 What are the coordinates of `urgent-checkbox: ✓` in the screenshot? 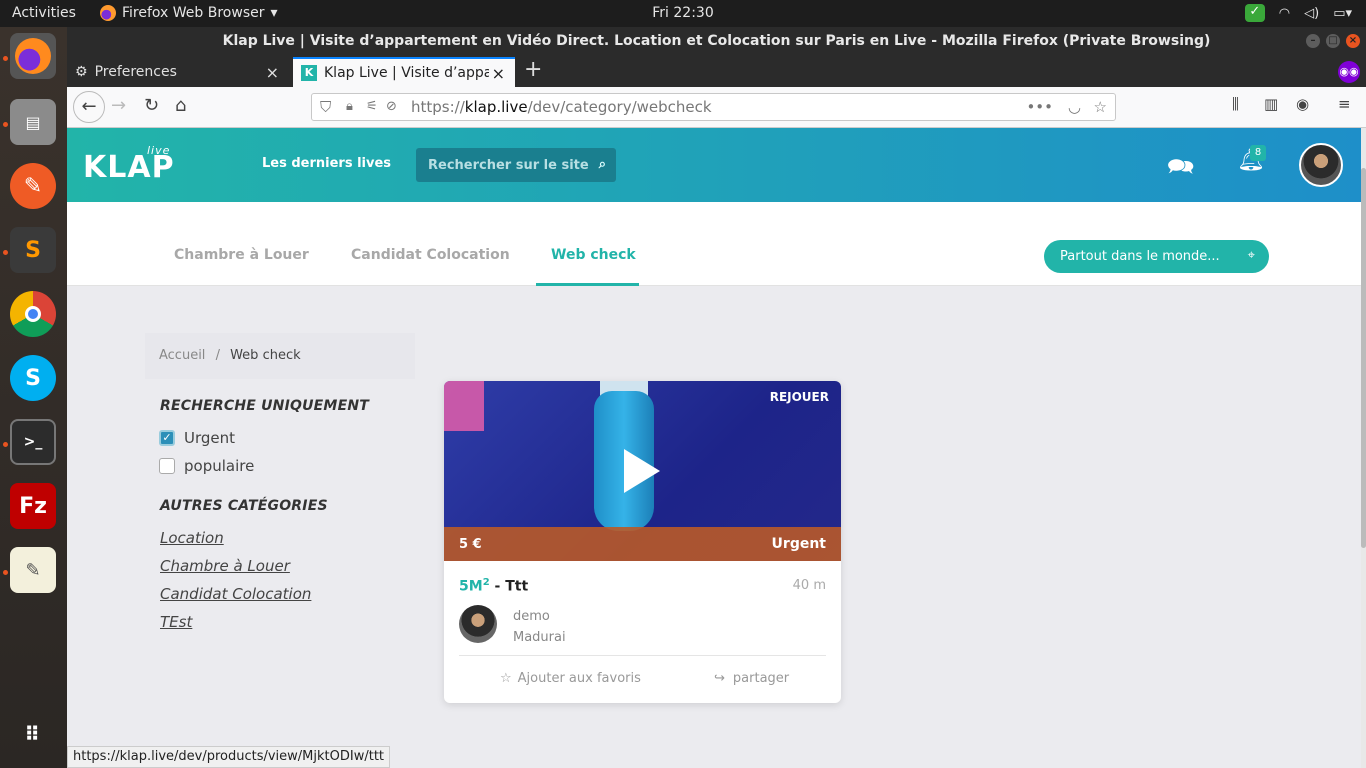 It's located at (167, 438).